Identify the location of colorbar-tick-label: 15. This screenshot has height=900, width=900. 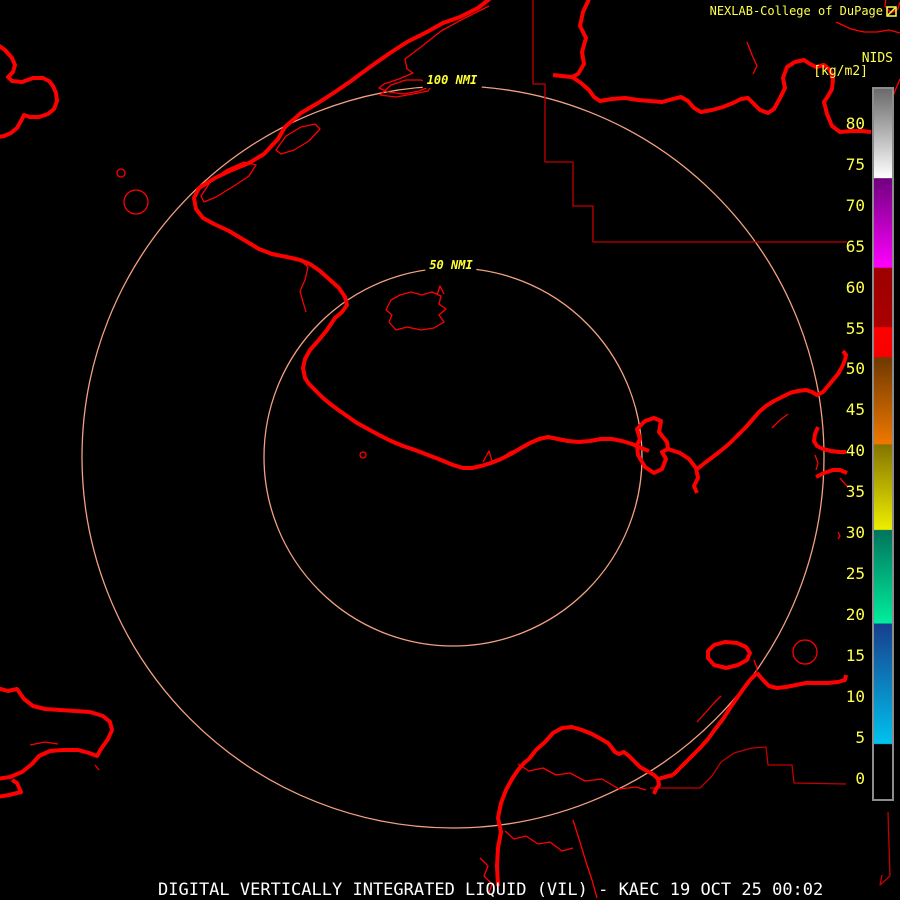
(855, 656).